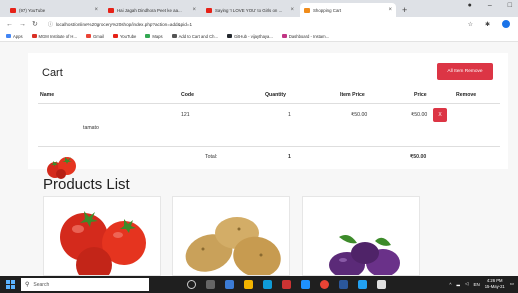 The image size is (518, 293). Describe the element at coordinates (8, 36) in the screenshot. I see `apps-icon` at that location.